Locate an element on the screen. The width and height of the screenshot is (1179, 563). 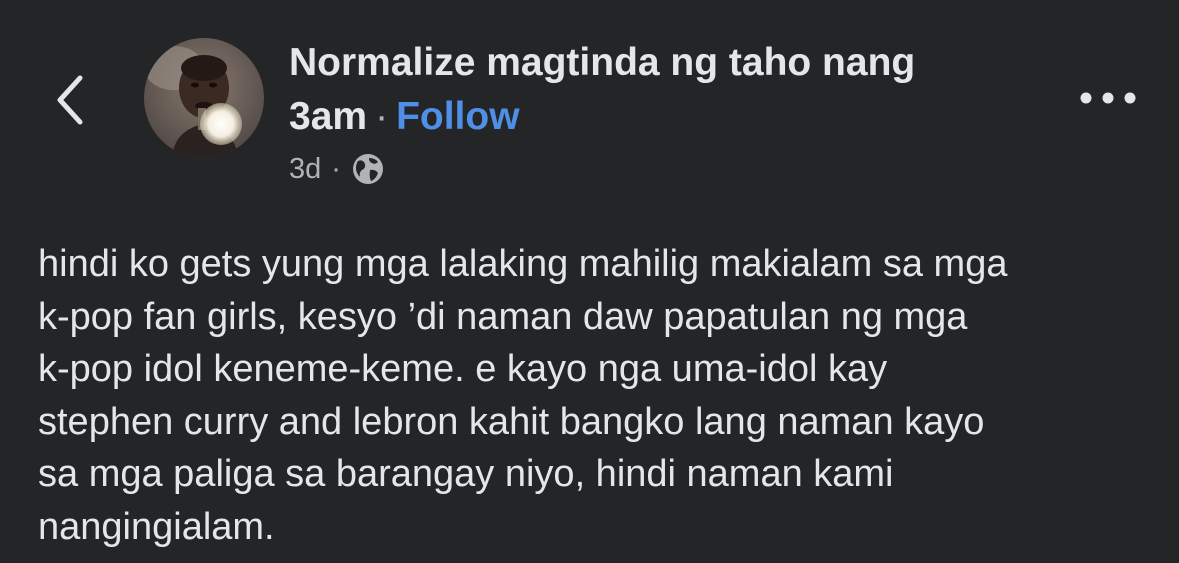
back-button is located at coordinates (70, 100).